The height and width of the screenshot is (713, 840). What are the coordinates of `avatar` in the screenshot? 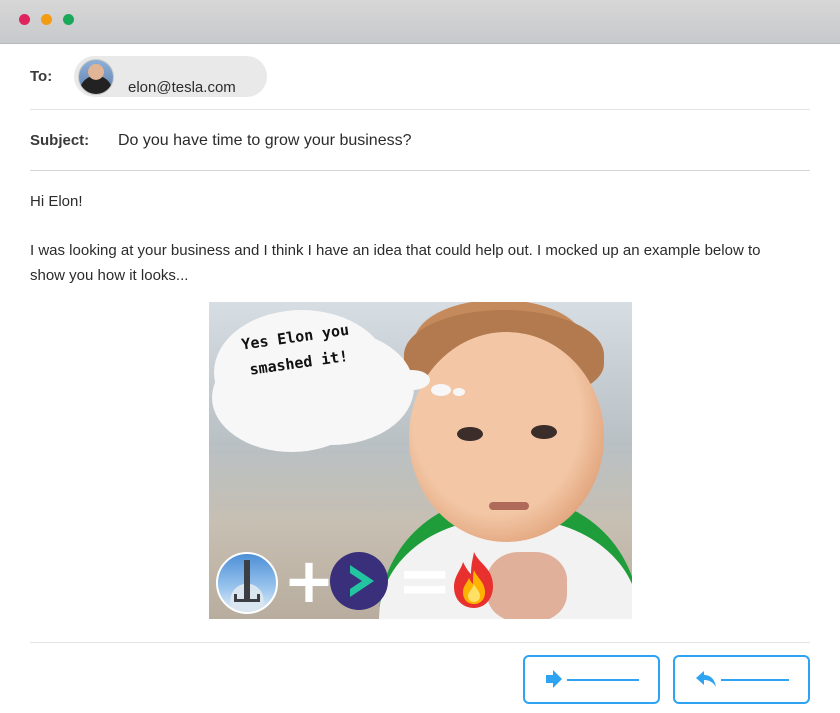 It's located at (96, 77).